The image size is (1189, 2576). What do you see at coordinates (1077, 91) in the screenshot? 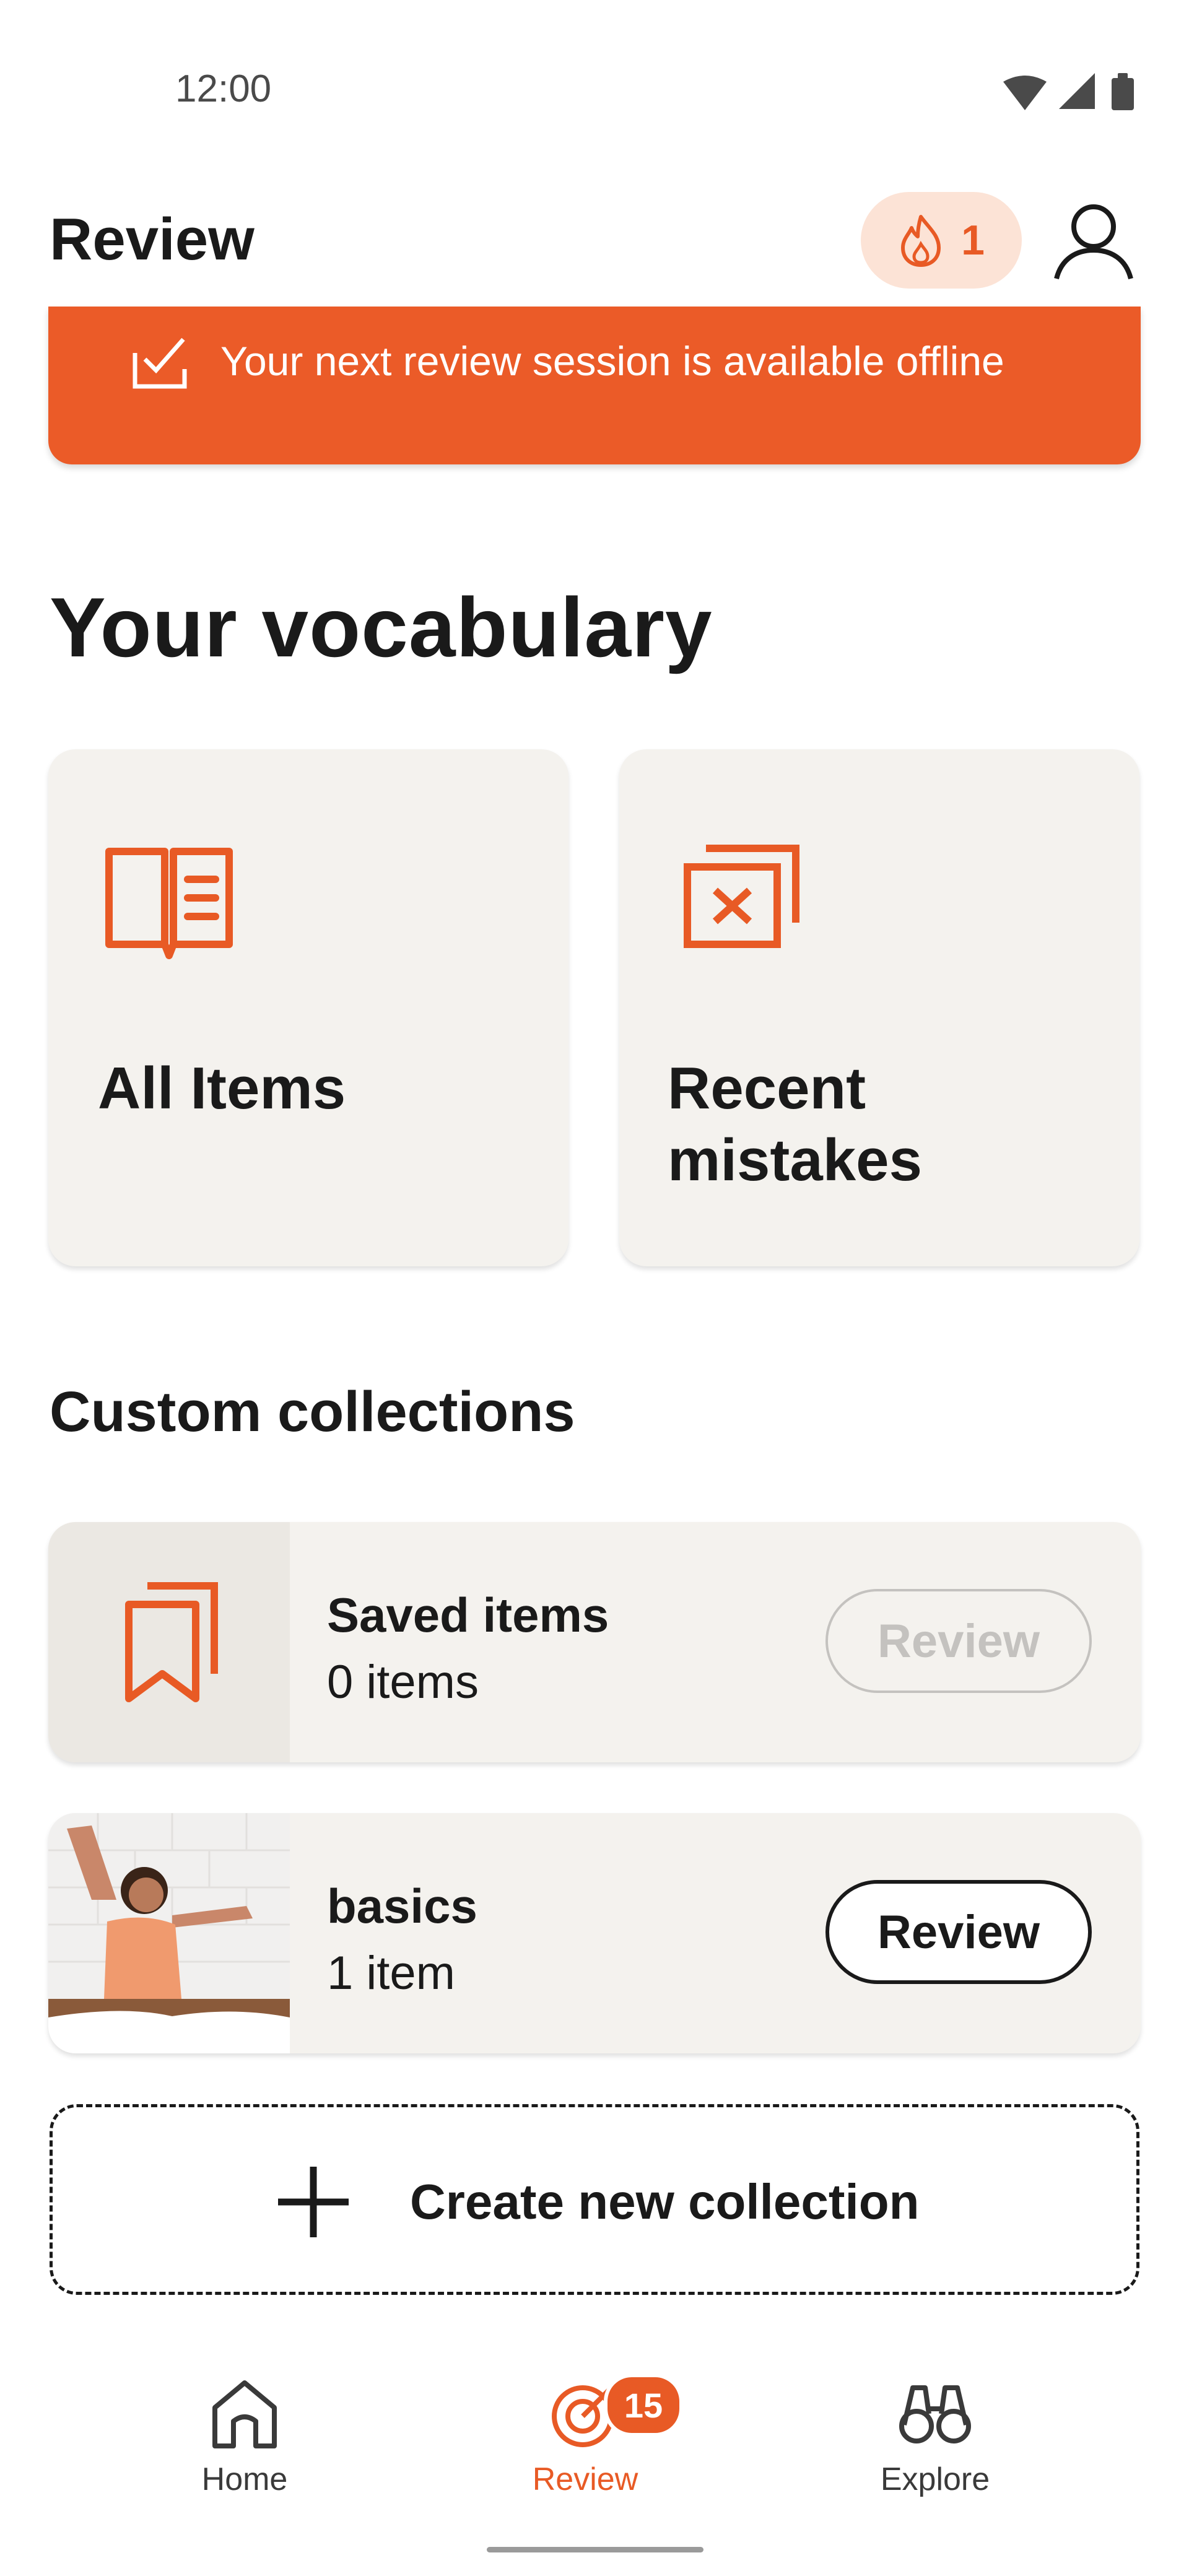
I see `signal-icon` at bounding box center [1077, 91].